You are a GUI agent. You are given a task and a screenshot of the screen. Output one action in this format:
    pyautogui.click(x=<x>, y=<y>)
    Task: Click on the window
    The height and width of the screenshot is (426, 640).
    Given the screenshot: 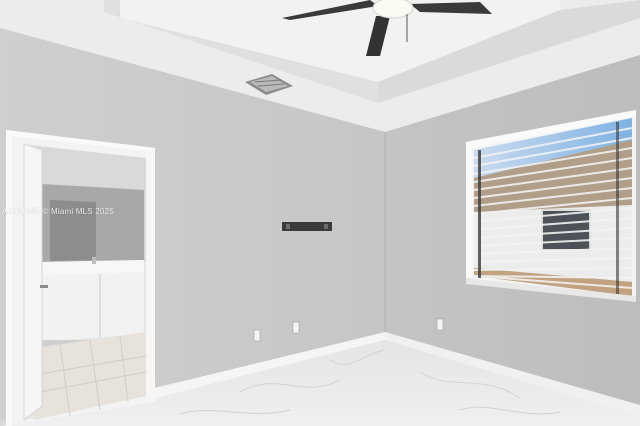 What is the action you would take?
    pyautogui.click(x=551, y=206)
    